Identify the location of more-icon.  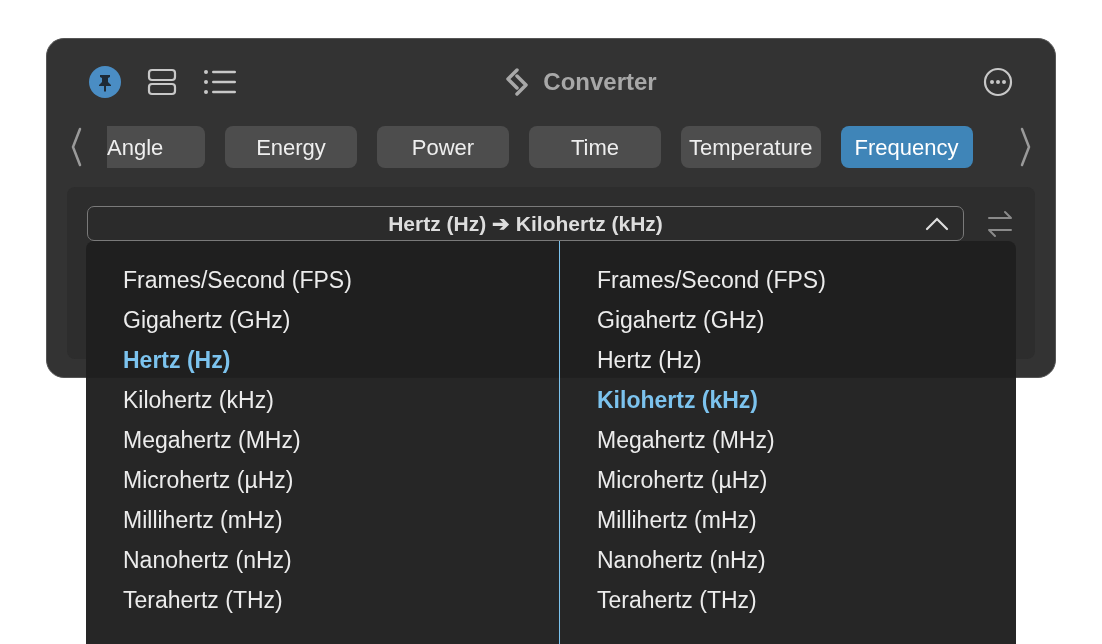
(998, 82).